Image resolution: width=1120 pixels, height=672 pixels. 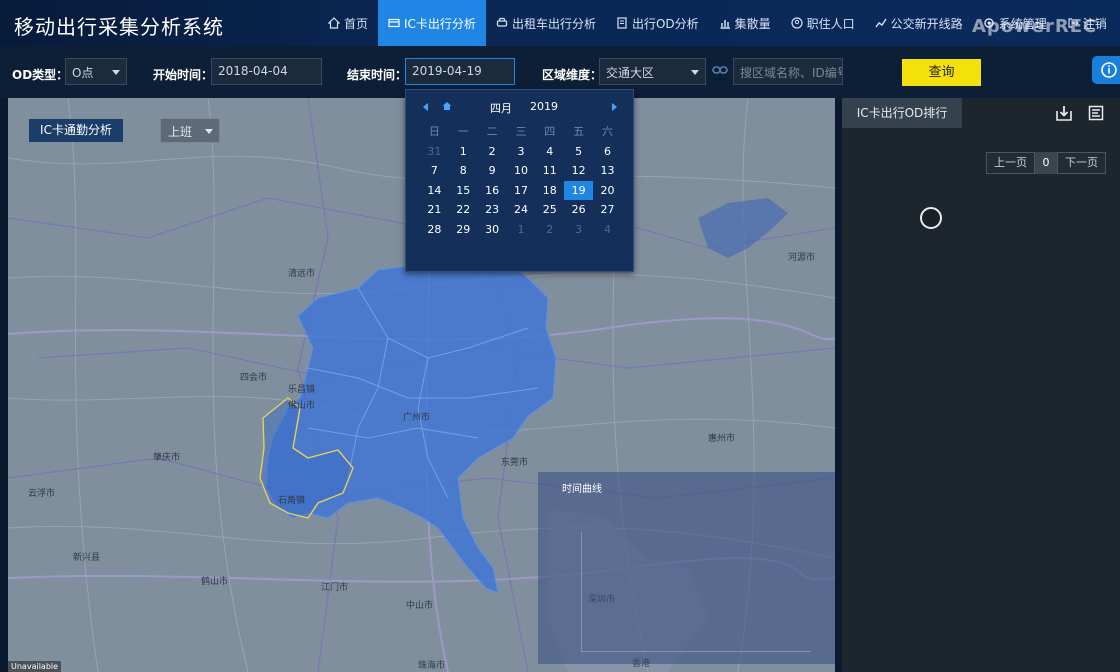 I want to click on nav-item-label: 首页, so click(x=356, y=23).